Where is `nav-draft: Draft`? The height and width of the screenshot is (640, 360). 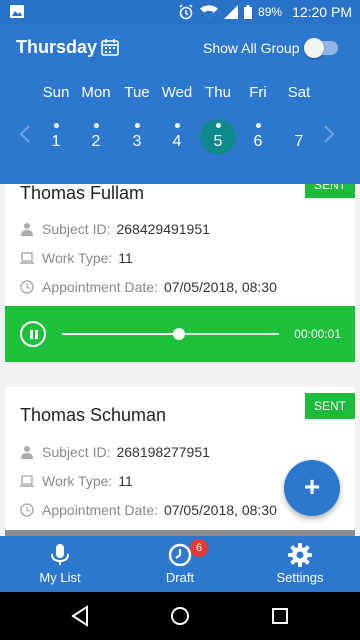
nav-draft: Draft is located at coordinates (180, 564).